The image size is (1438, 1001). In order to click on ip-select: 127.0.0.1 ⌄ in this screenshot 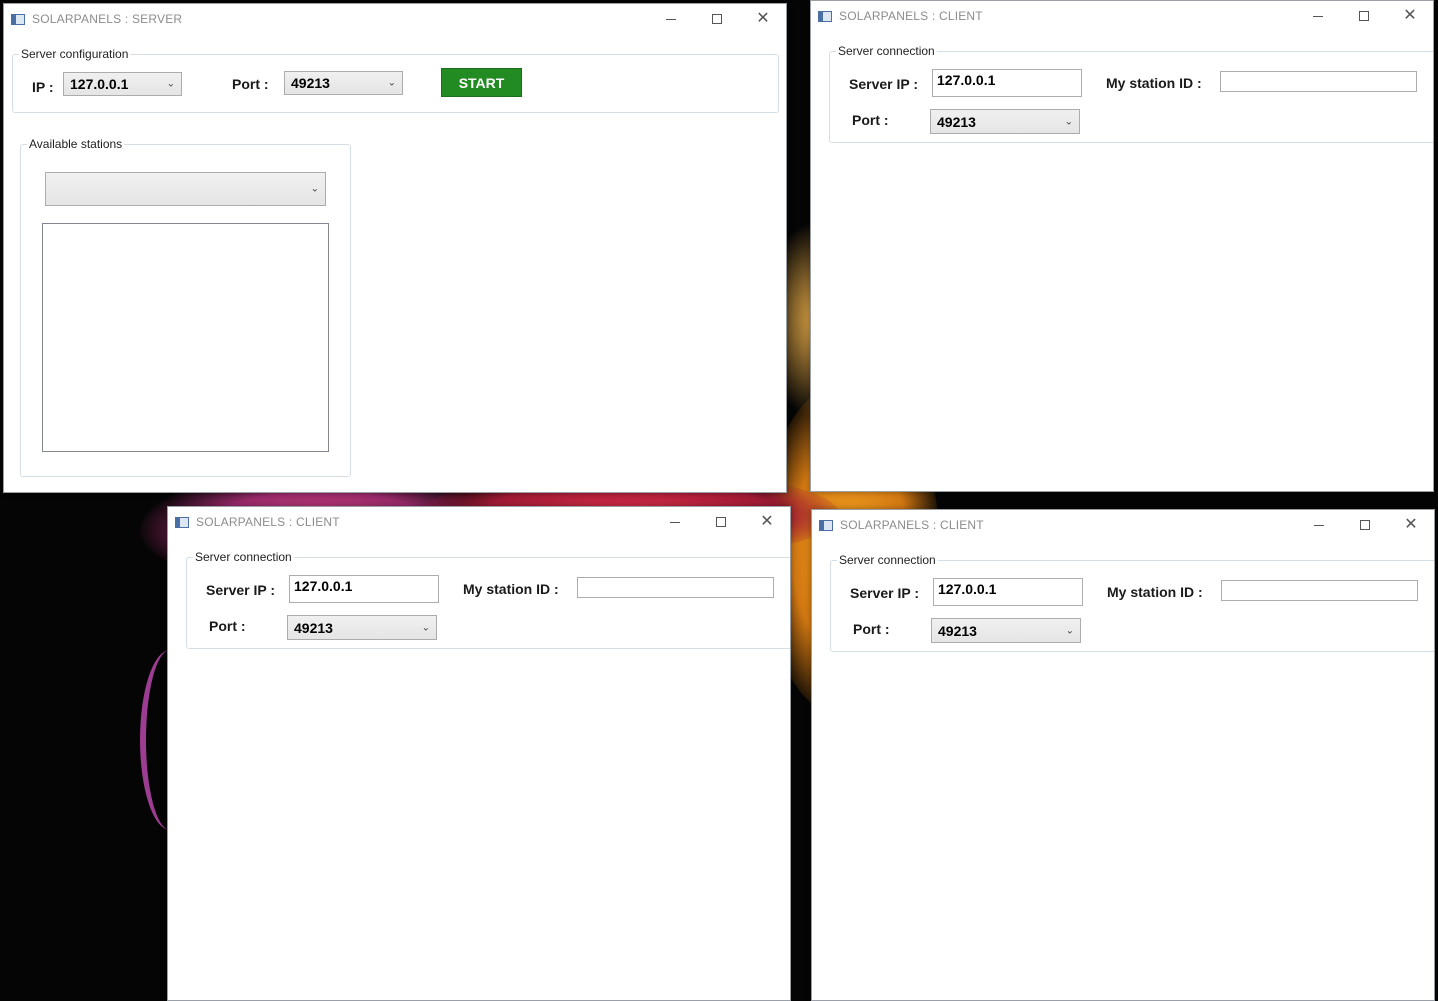, I will do `click(122, 84)`.